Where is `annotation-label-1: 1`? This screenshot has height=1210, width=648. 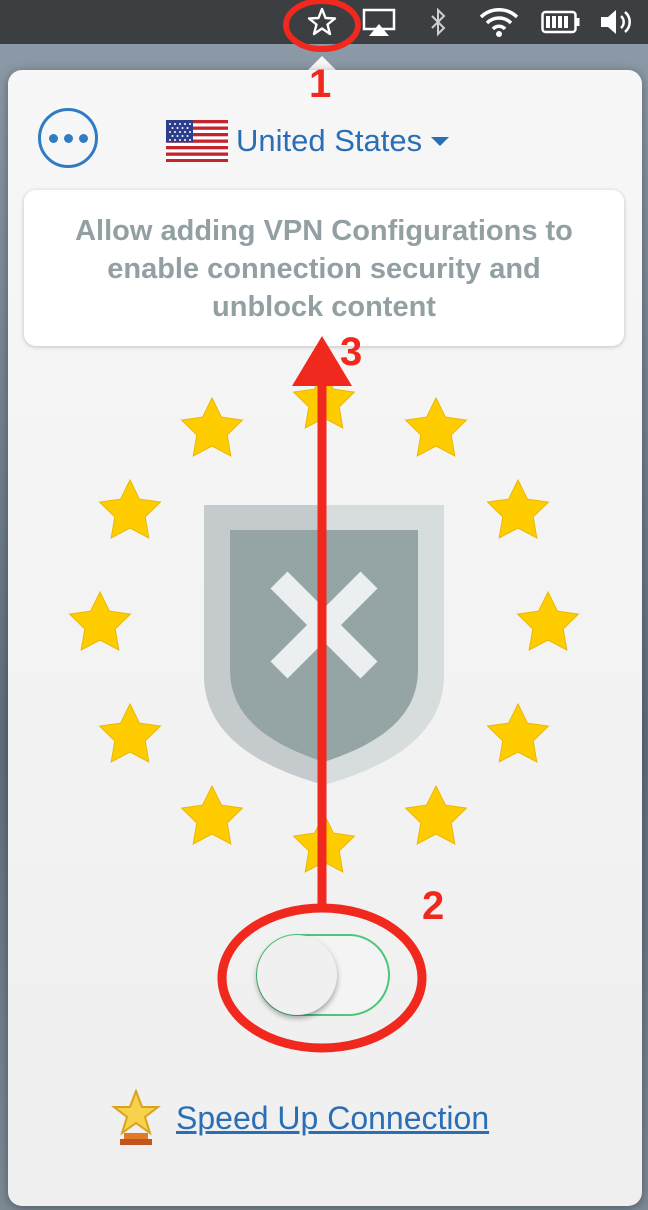 annotation-label-1: 1 is located at coordinates (320, 84).